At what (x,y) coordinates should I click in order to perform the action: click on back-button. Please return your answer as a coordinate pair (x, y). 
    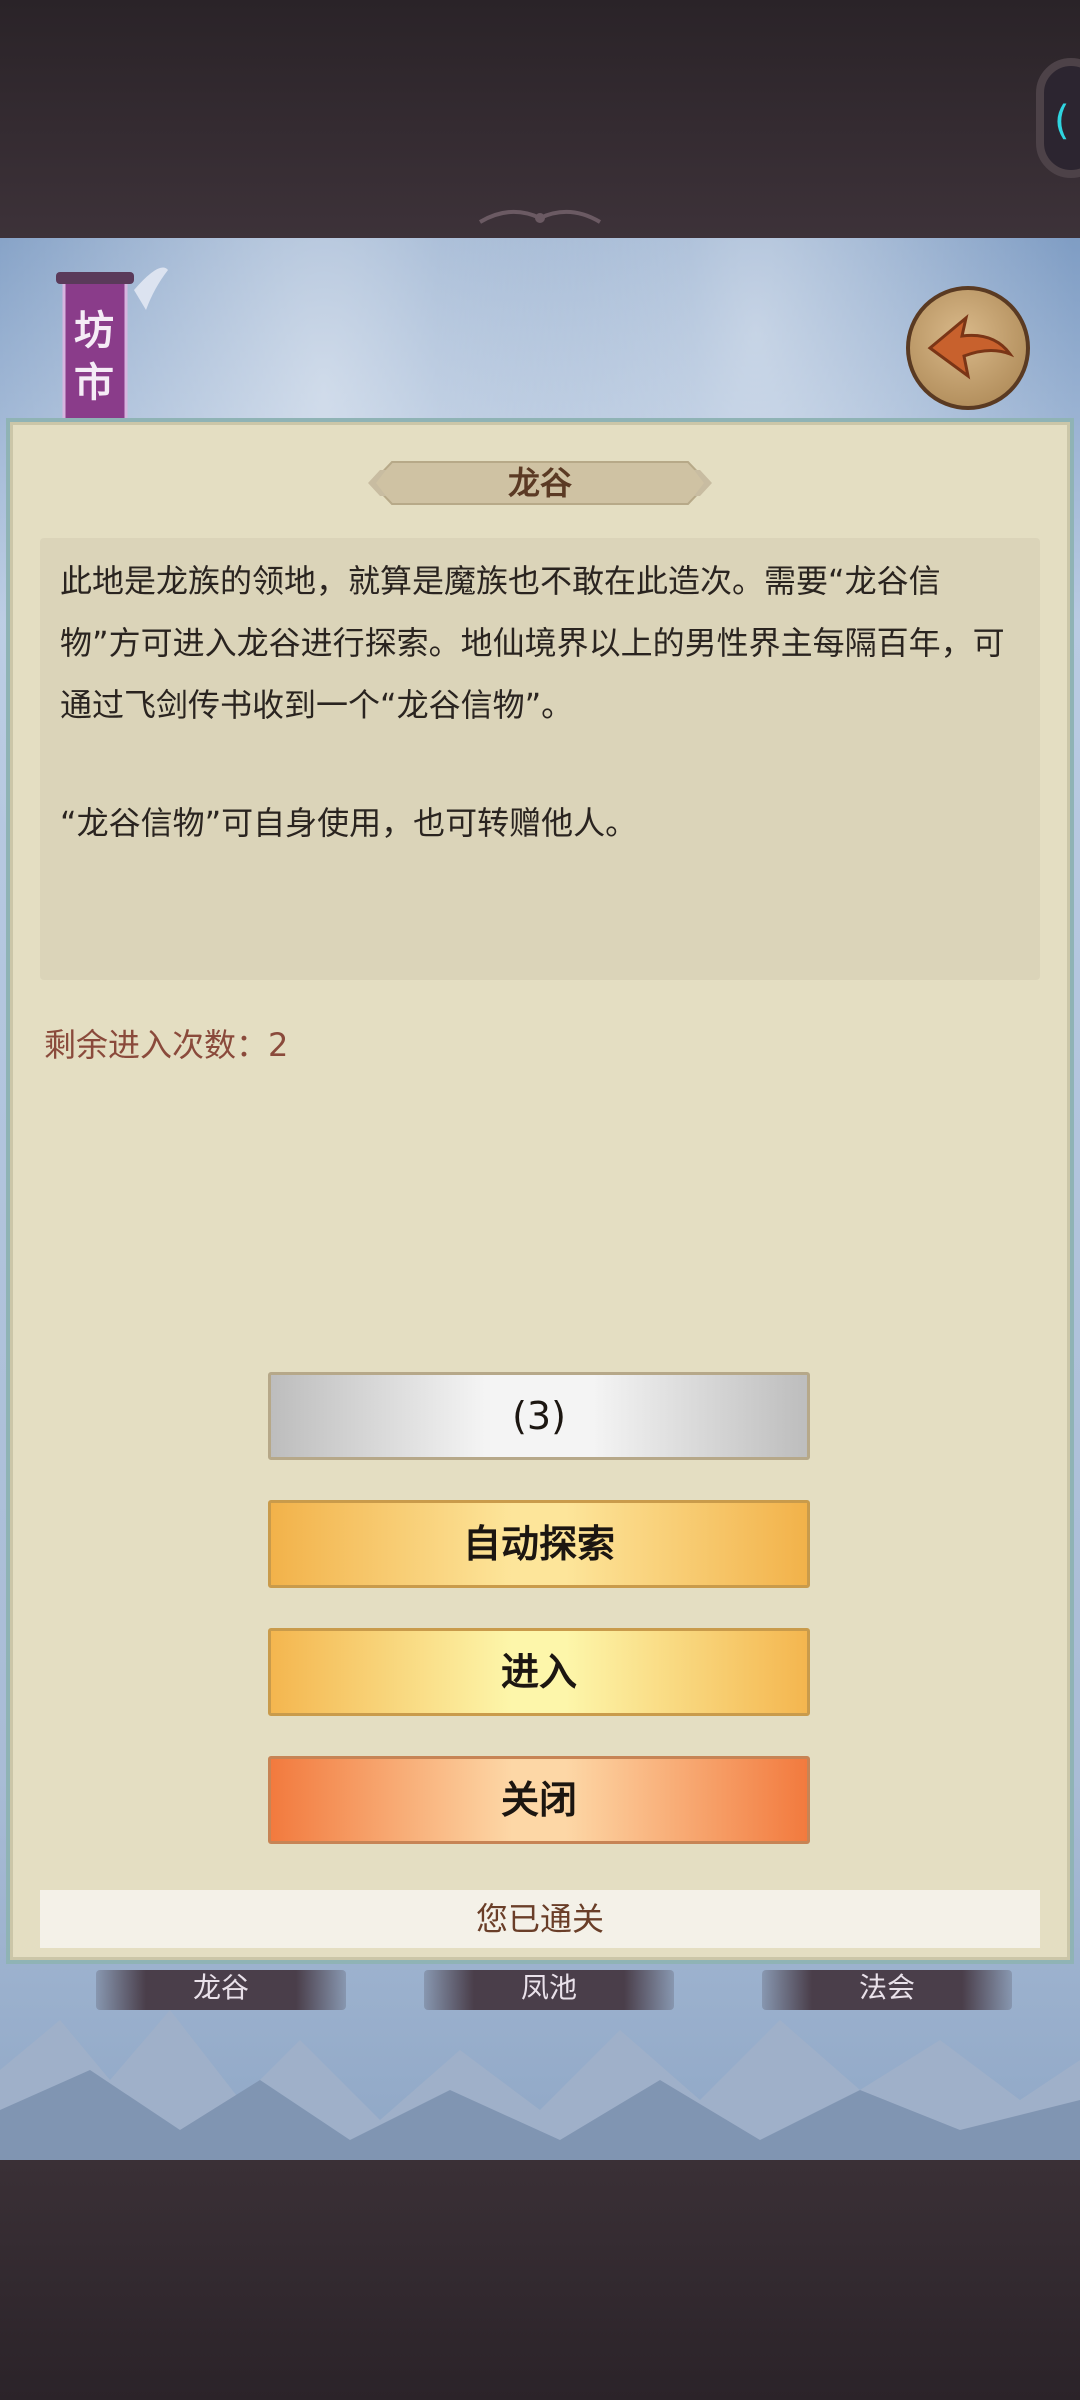
    Looking at the image, I should click on (968, 348).